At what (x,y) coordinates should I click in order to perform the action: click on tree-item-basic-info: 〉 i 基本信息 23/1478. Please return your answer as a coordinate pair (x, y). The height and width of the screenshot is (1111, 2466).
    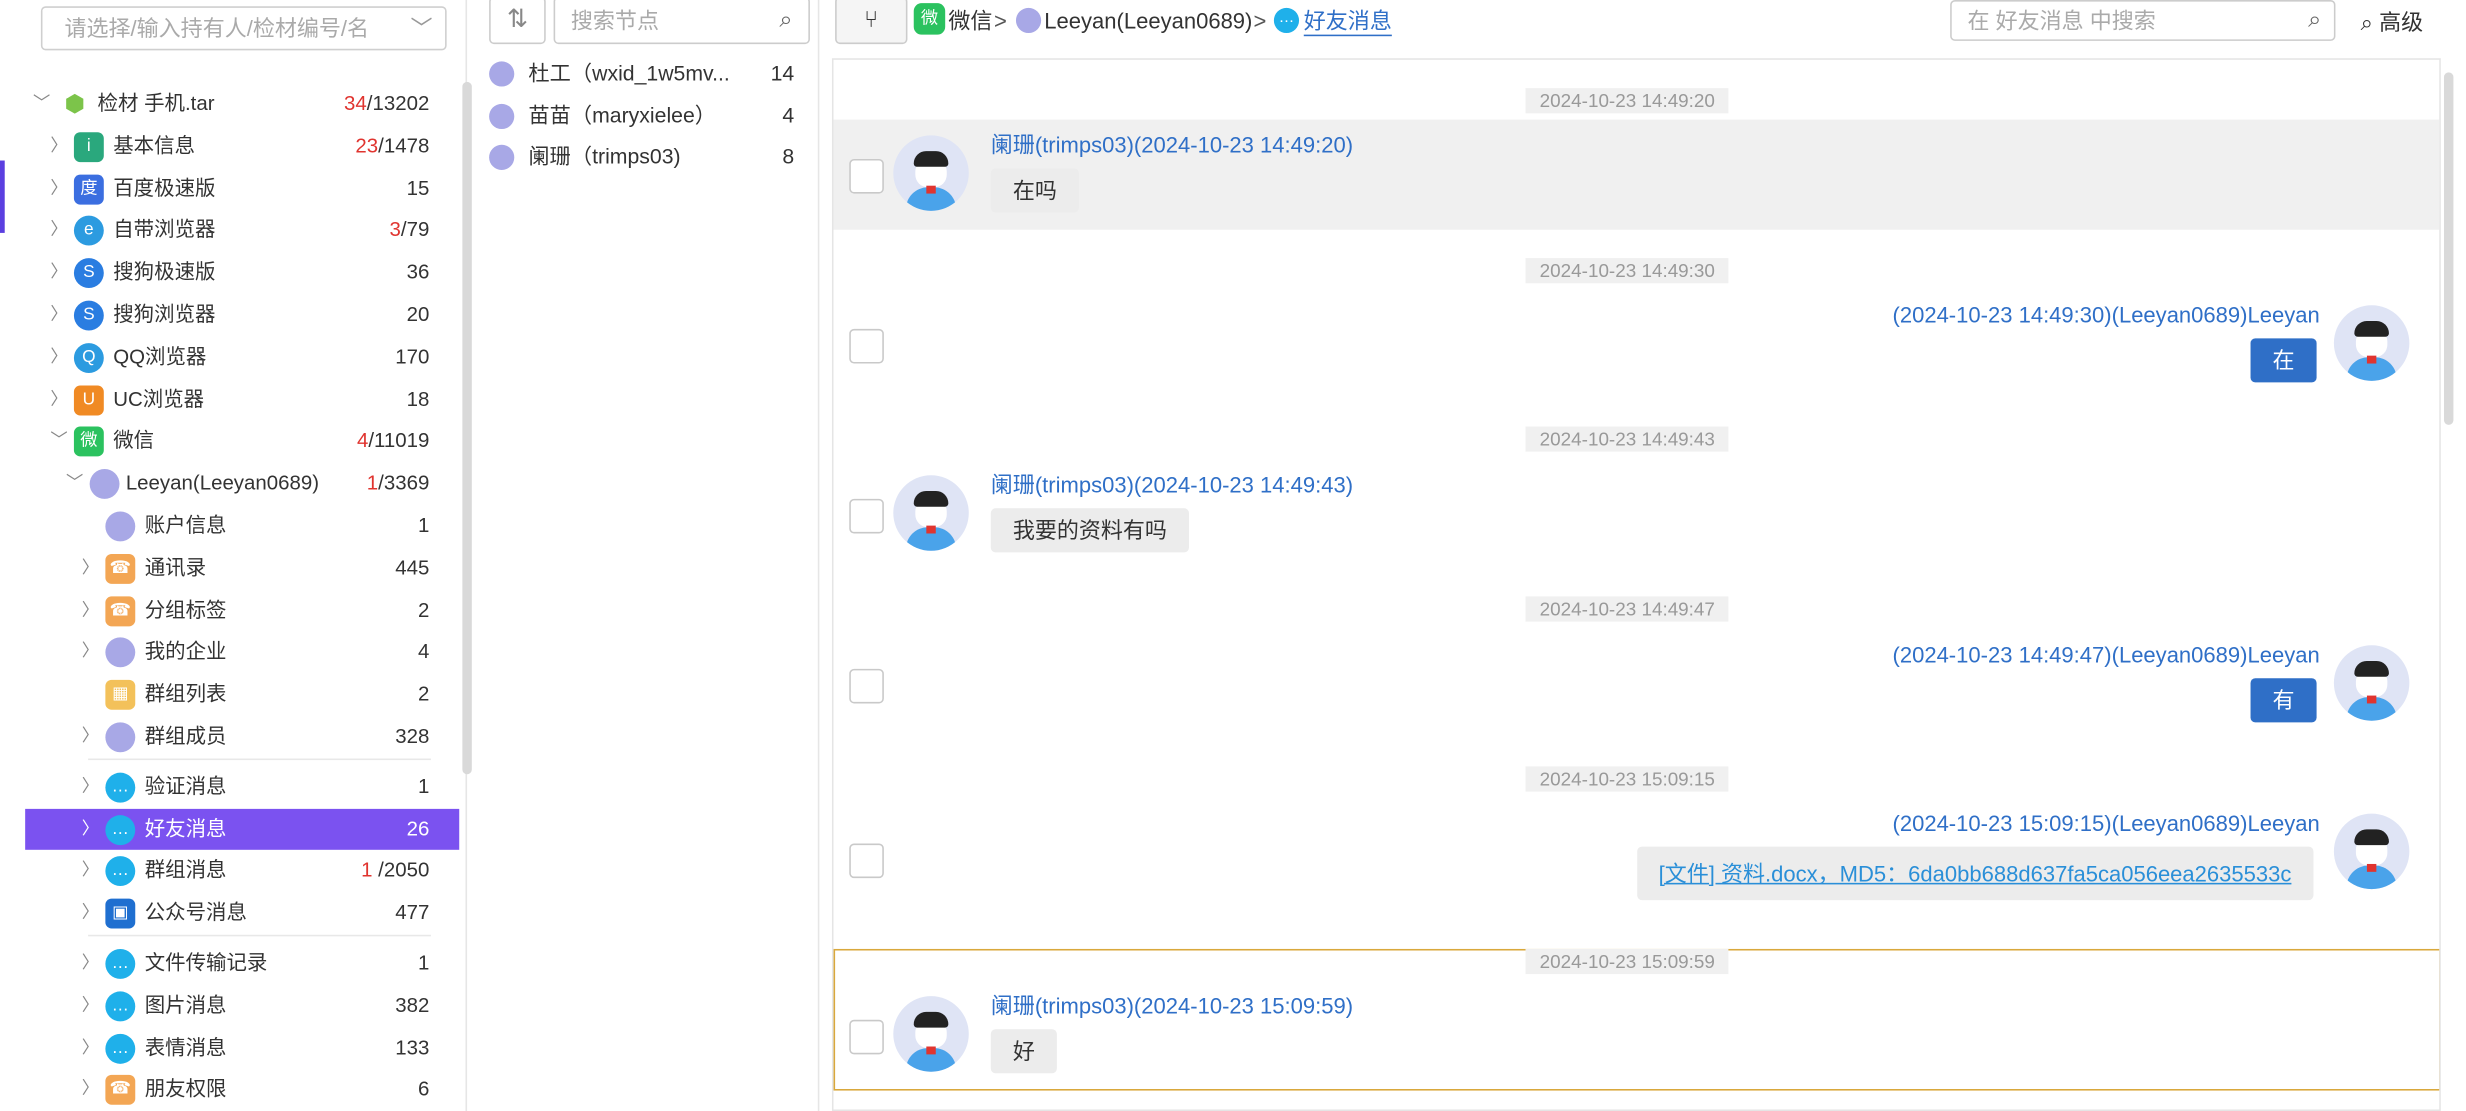
    Looking at the image, I should click on (242, 147).